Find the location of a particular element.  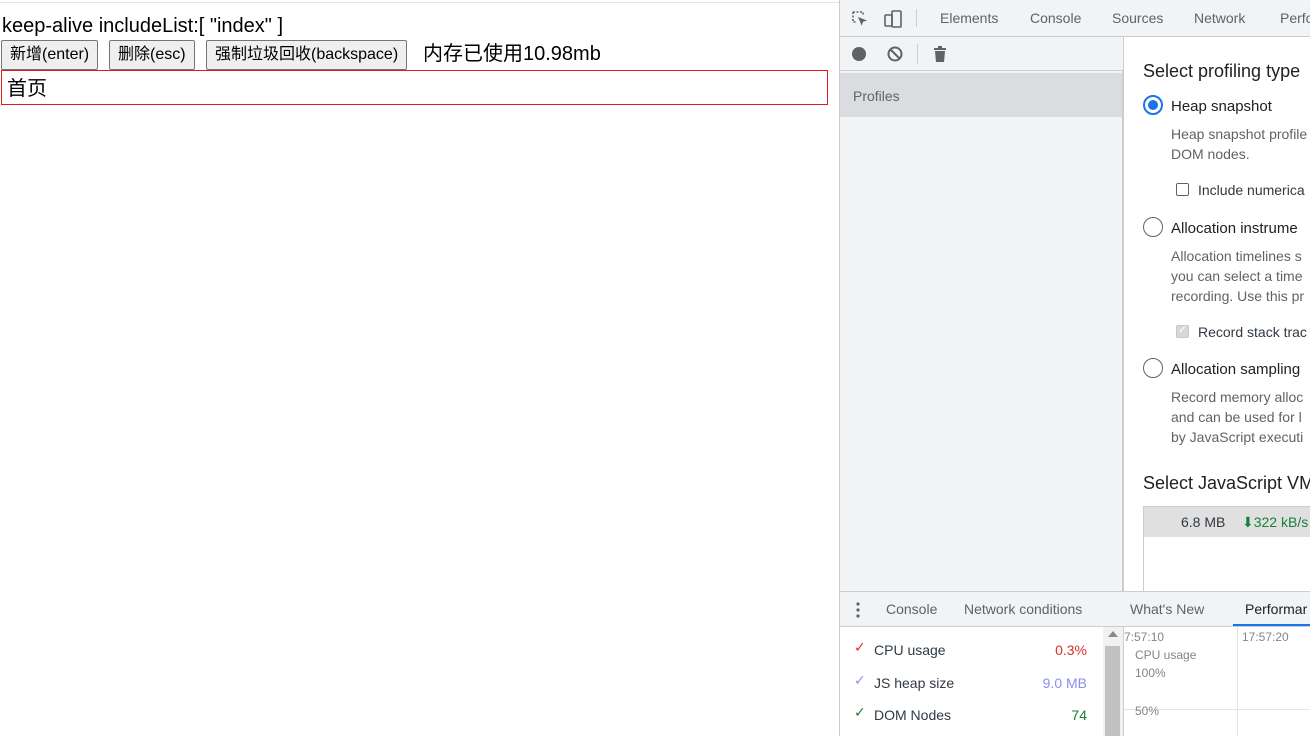

memory-usage-text: 内存已使用10.98mb is located at coordinates (512, 54).